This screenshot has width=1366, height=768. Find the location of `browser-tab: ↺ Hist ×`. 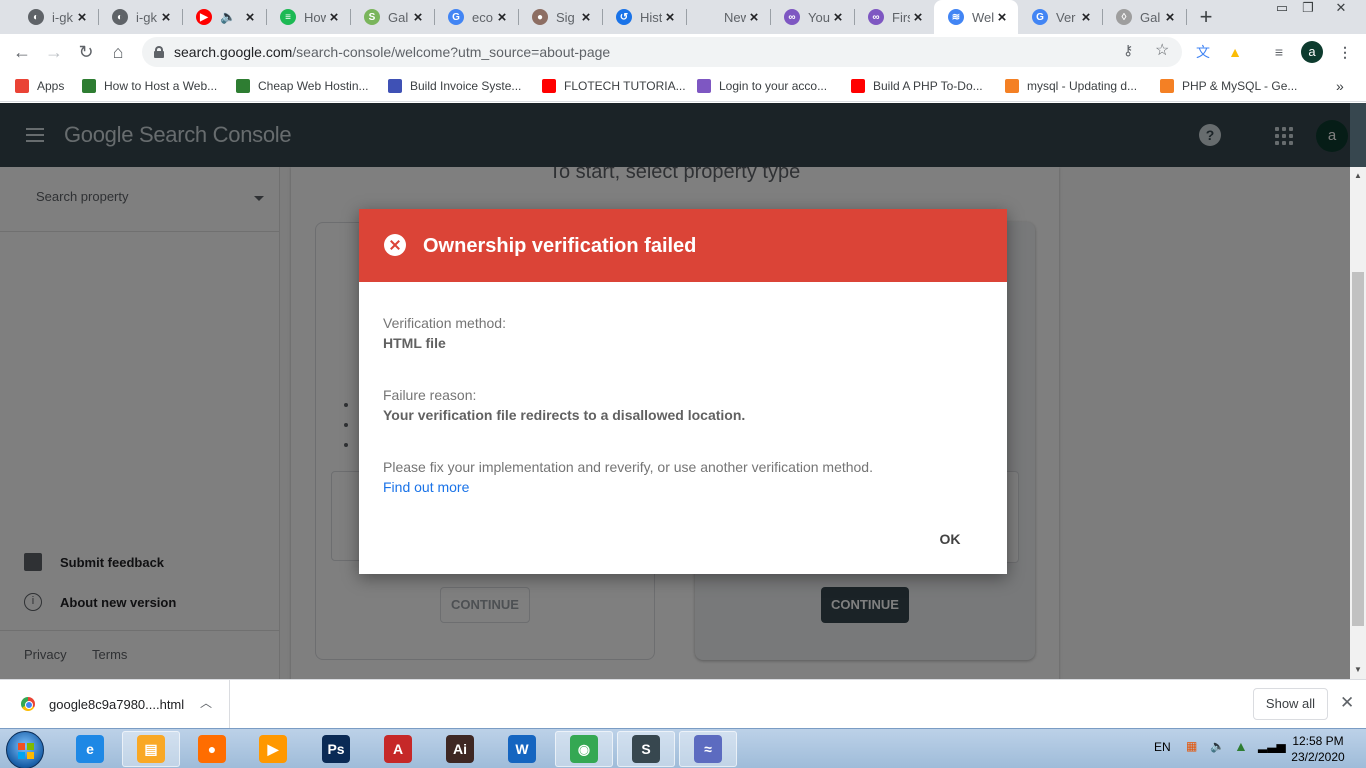

browser-tab: ↺ Hist × is located at coordinates (644, 17).